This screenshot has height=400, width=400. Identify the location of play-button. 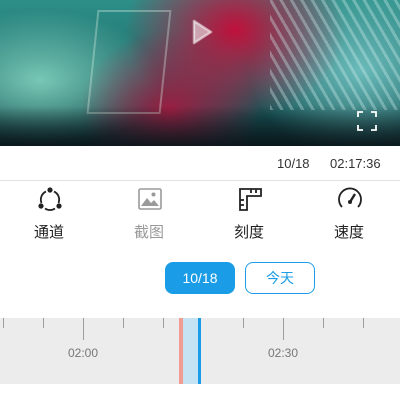
(201, 32).